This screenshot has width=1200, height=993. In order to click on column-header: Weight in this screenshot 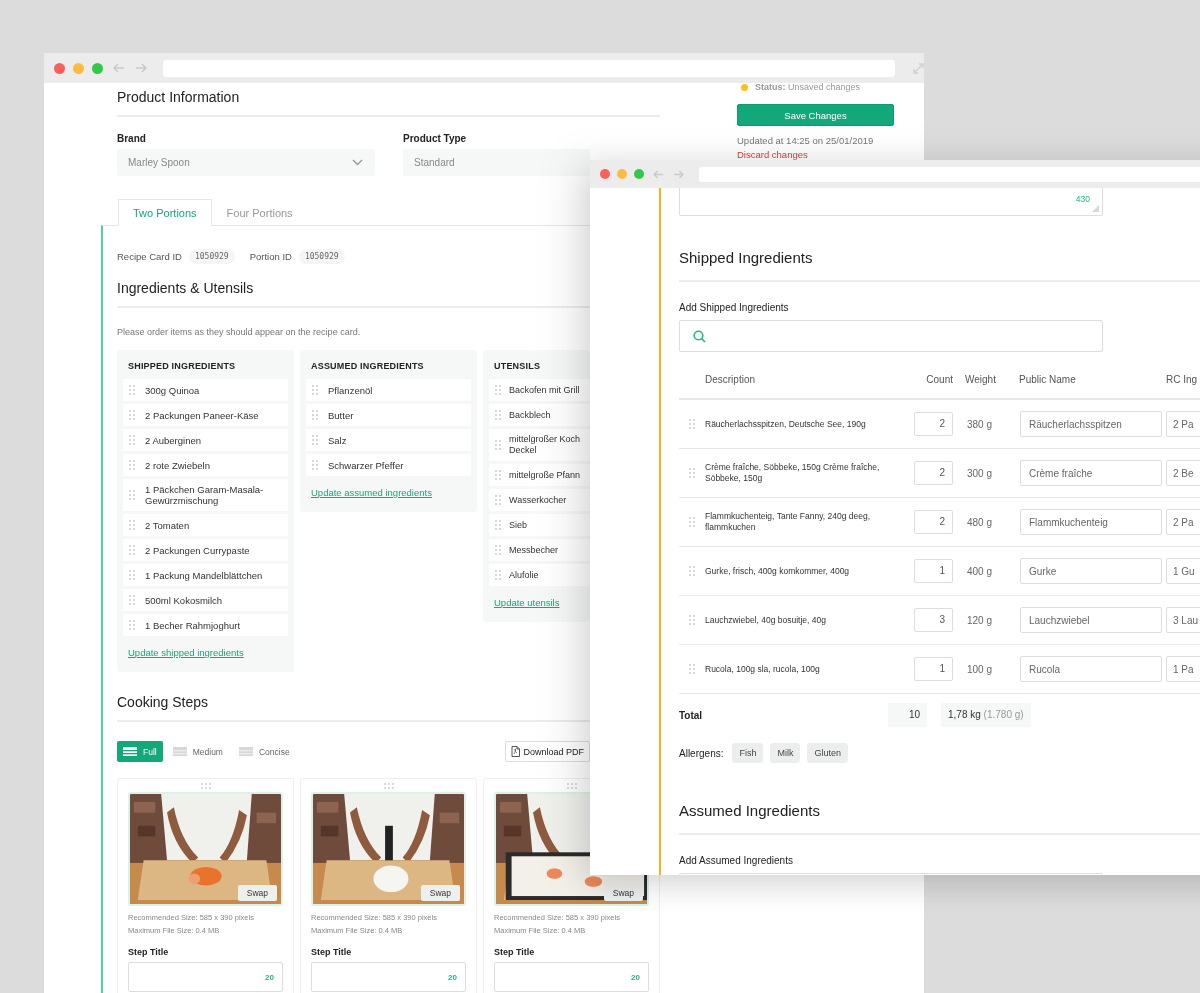, I will do `click(981, 379)`.